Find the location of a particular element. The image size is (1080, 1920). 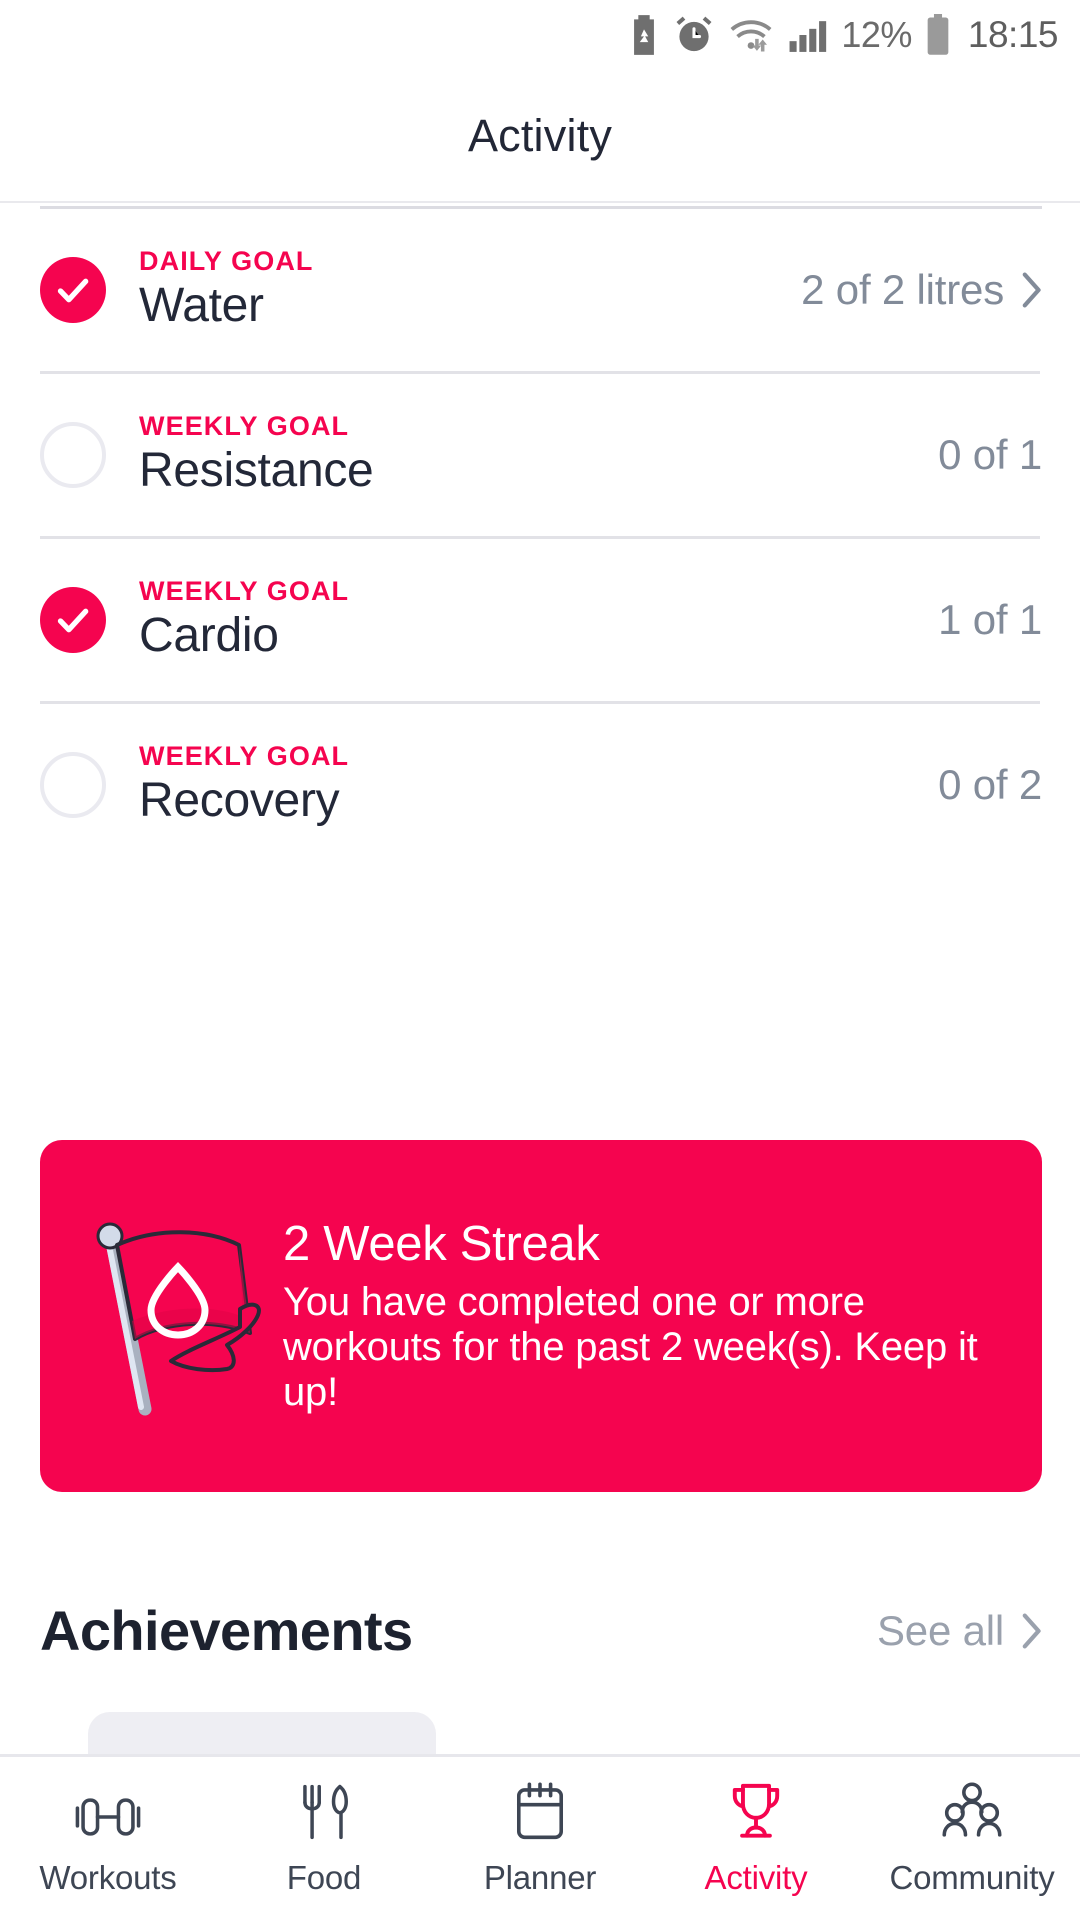

goal-value: 0 of 1 is located at coordinates (990, 454).